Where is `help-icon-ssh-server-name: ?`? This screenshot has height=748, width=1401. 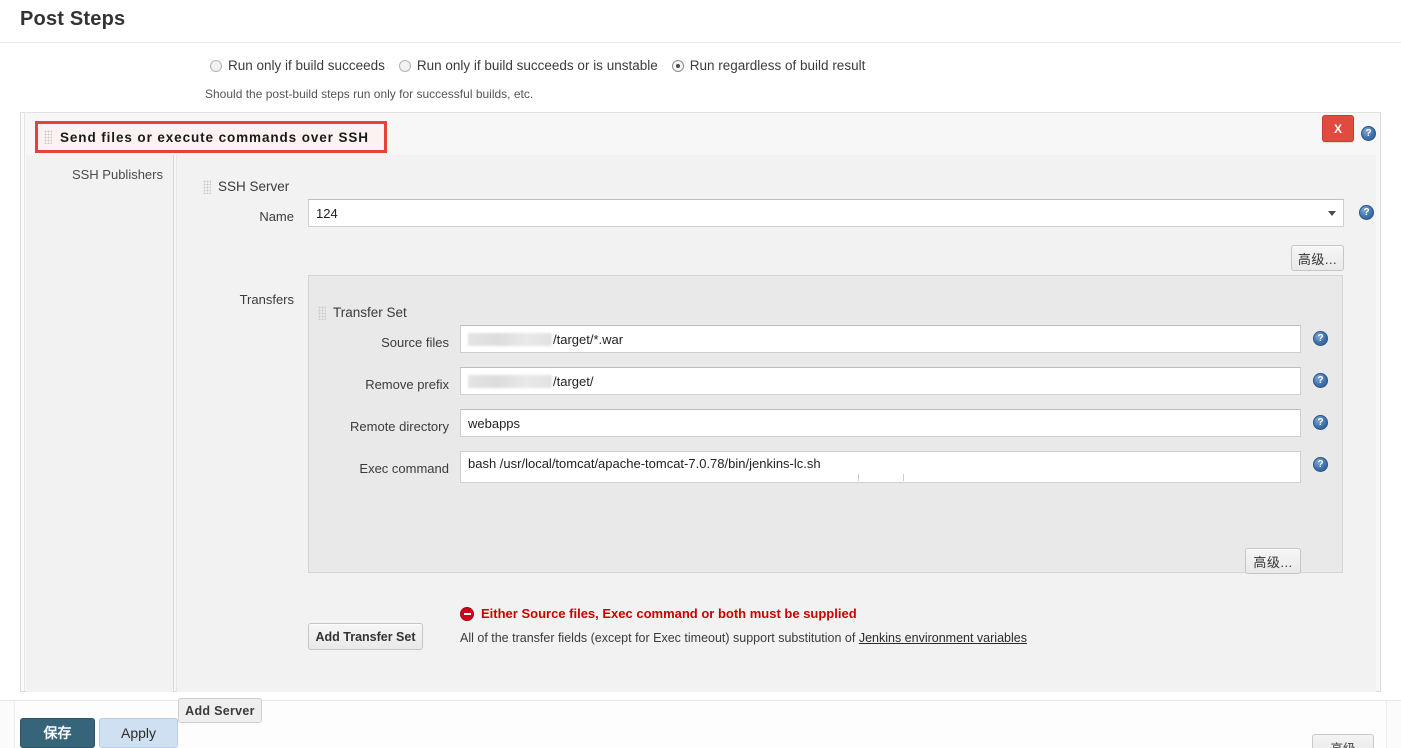
help-icon-ssh-server-name: ? is located at coordinates (1366, 212).